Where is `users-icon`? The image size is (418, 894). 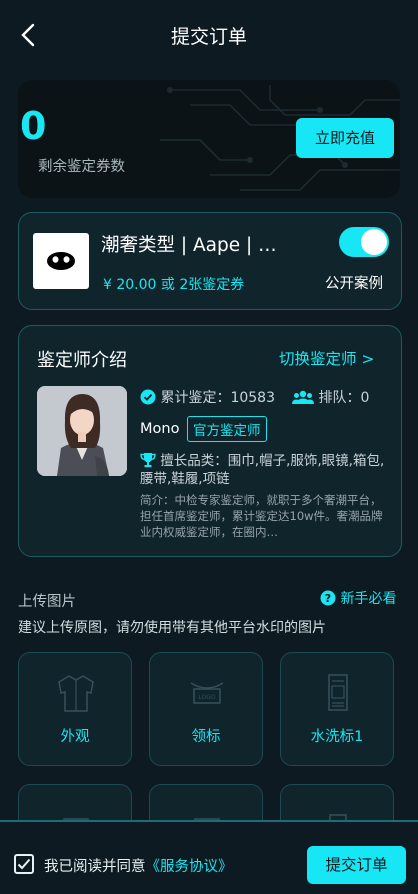
users-icon is located at coordinates (303, 397).